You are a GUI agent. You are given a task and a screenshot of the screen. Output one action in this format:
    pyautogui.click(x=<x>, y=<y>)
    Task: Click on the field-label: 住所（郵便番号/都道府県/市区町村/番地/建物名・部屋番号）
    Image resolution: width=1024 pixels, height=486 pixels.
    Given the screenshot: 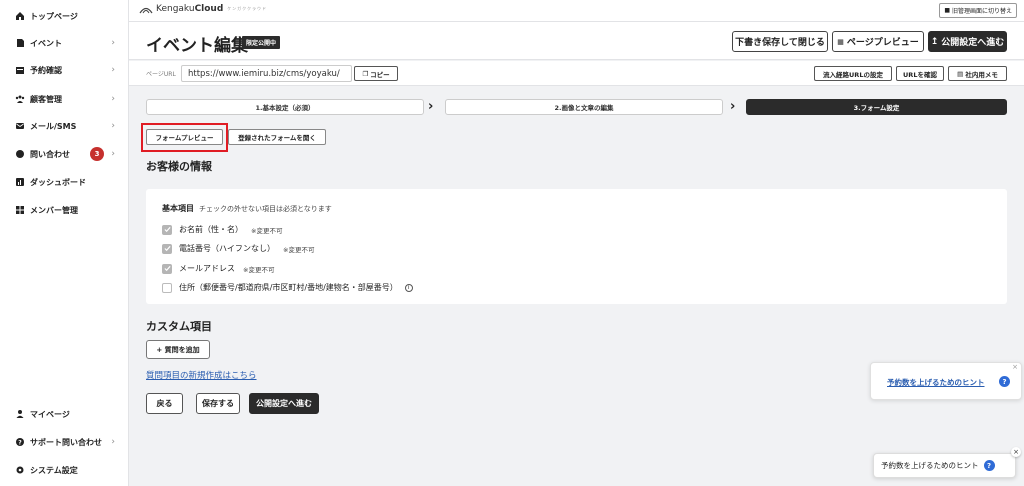 What is the action you would take?
    pyautogui.click(x=288, y=287)
    